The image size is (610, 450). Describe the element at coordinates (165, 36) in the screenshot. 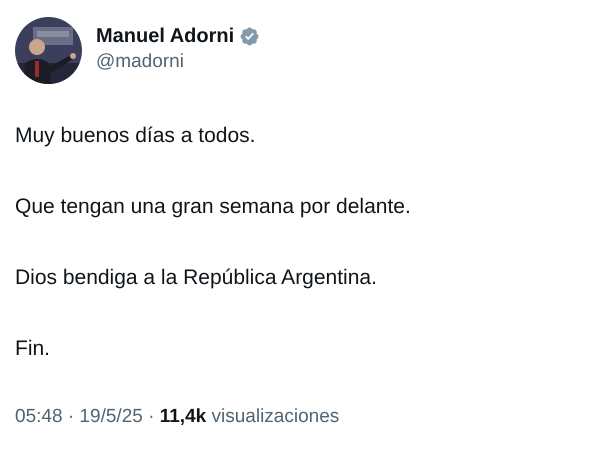

I see `author-name: Manuel Adorni` at that location.